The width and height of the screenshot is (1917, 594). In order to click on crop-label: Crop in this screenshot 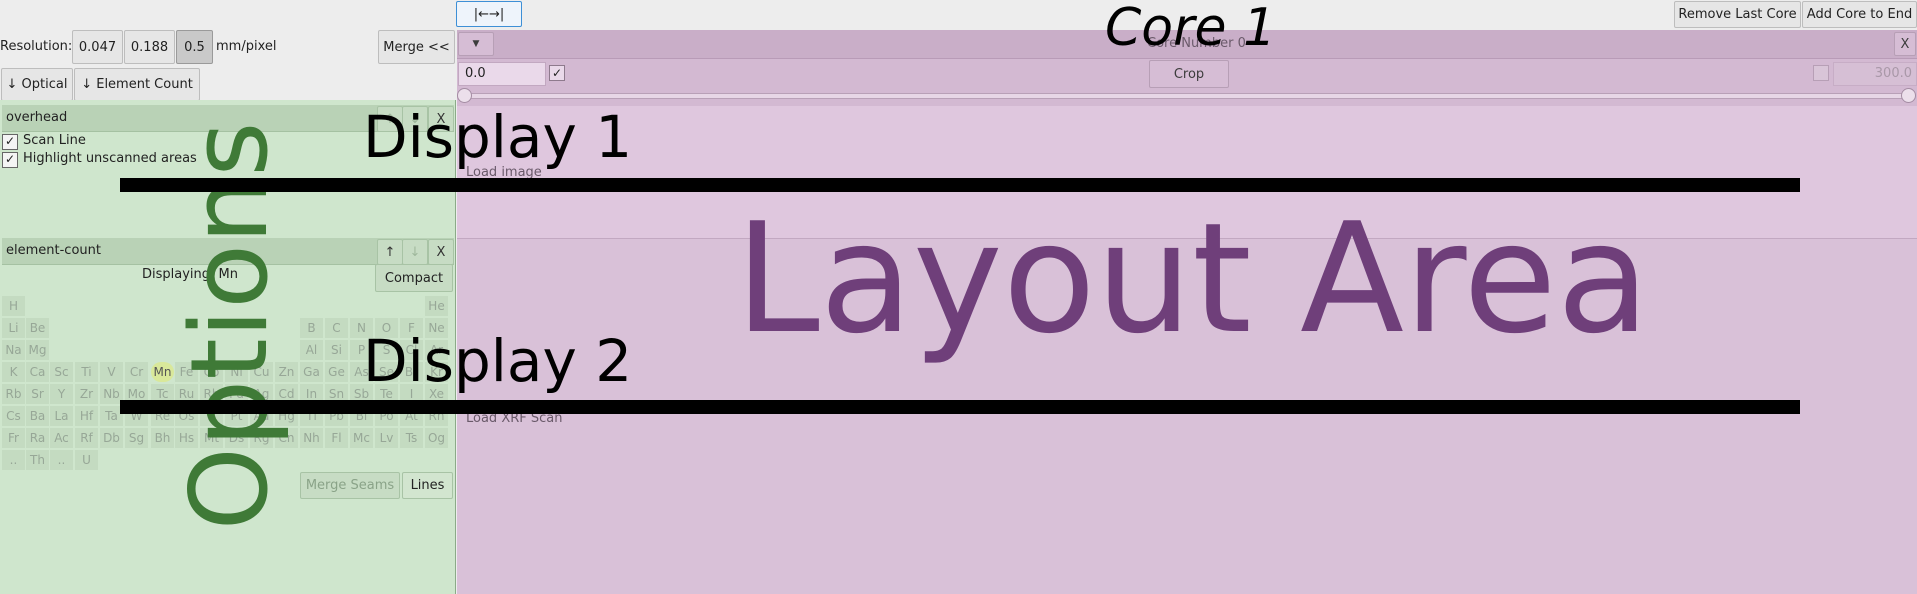, I will do `click(1189, 74)`.